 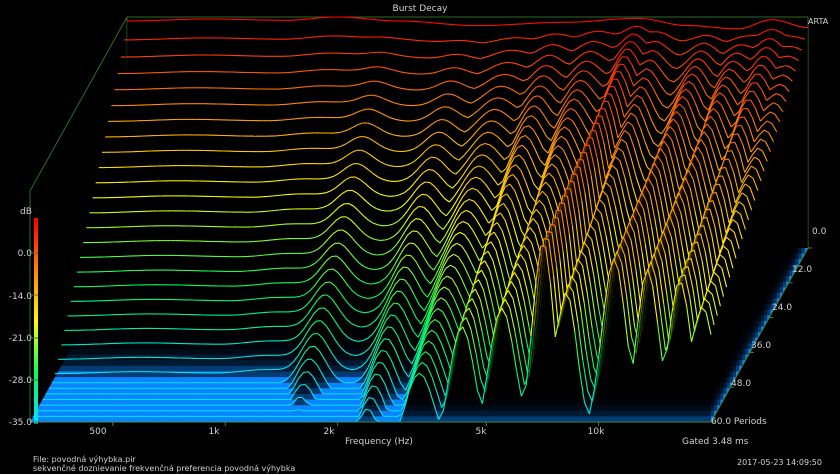 What do you see at coordinates (818, 21) in the screenshot?
I see `arta-brand-label: ARTA` at bounding box center [818, 21].